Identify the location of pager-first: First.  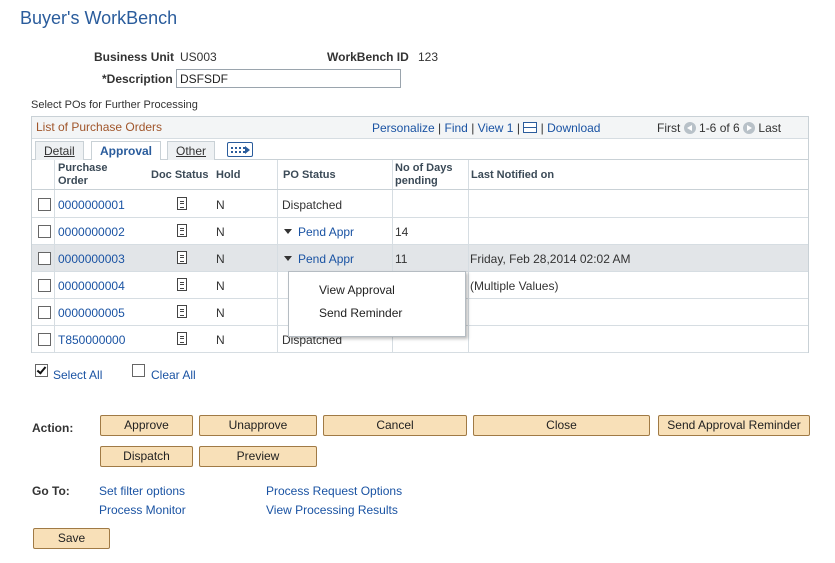
(668, 128).